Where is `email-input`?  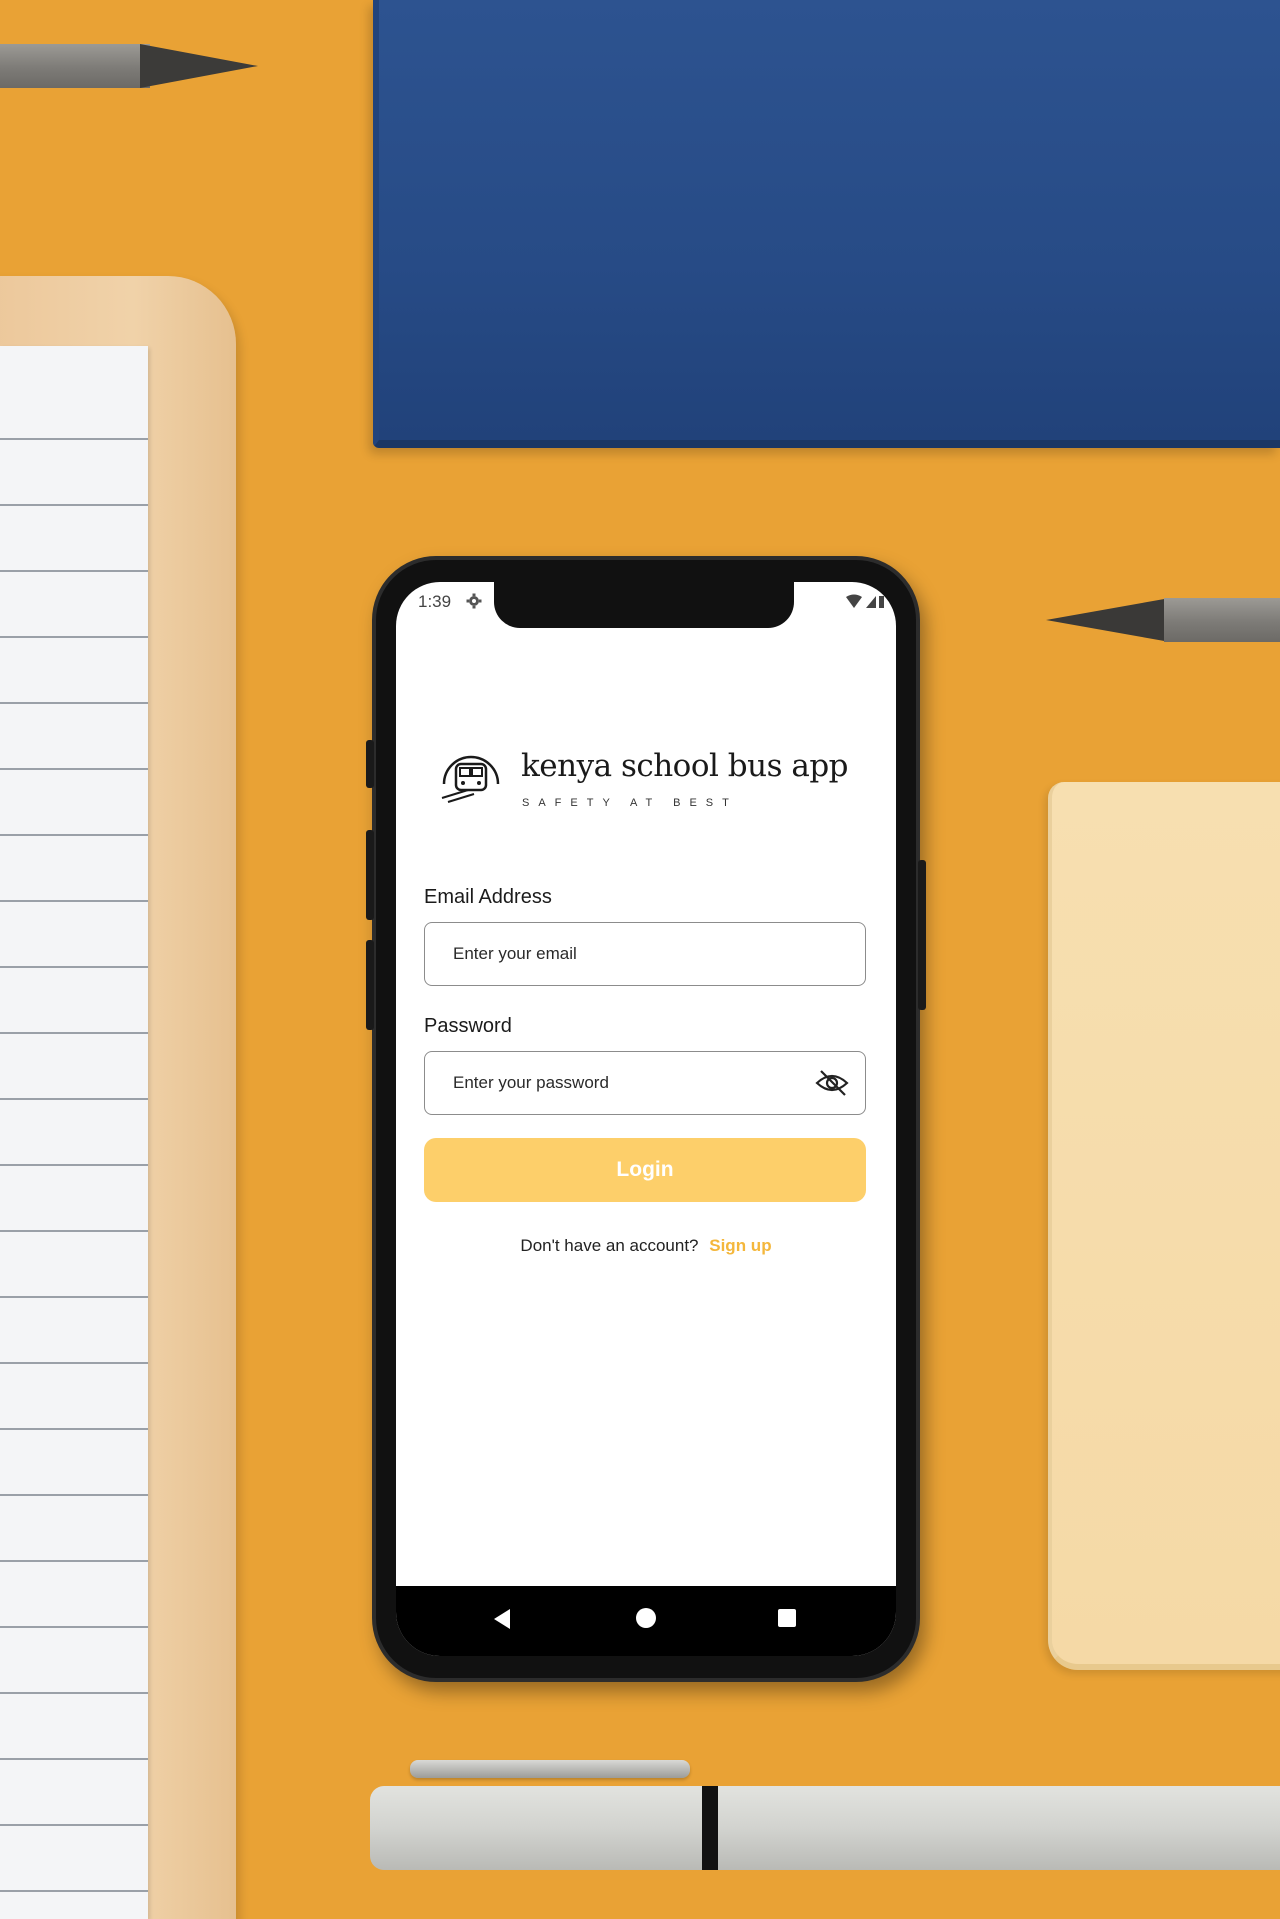 email-input is located at coordinates (645, 954).